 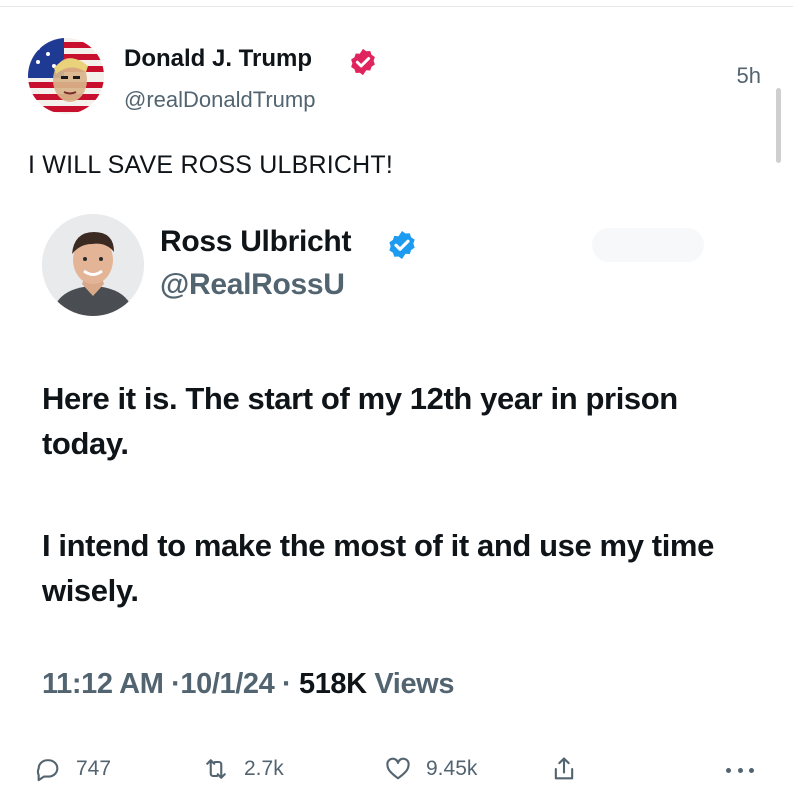 I want to click on flag-portrait-avatar-icon, so click(x=66, y=76).